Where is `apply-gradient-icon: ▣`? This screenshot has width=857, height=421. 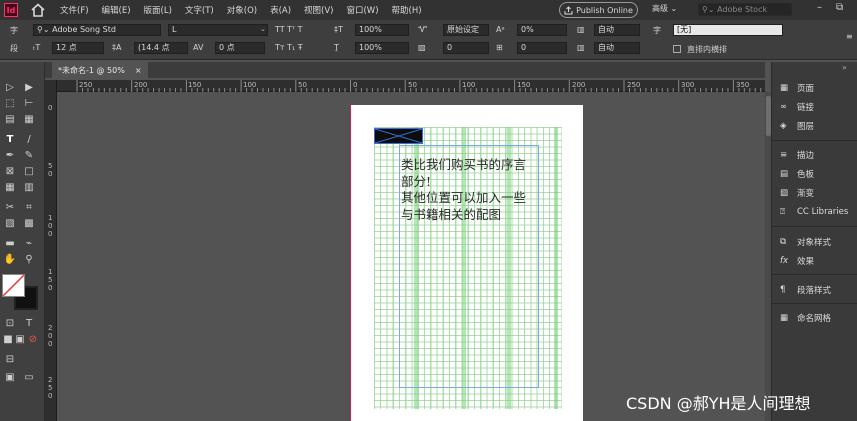 apply-gradient-icon: ▣ is located at coordinates (20, 340).